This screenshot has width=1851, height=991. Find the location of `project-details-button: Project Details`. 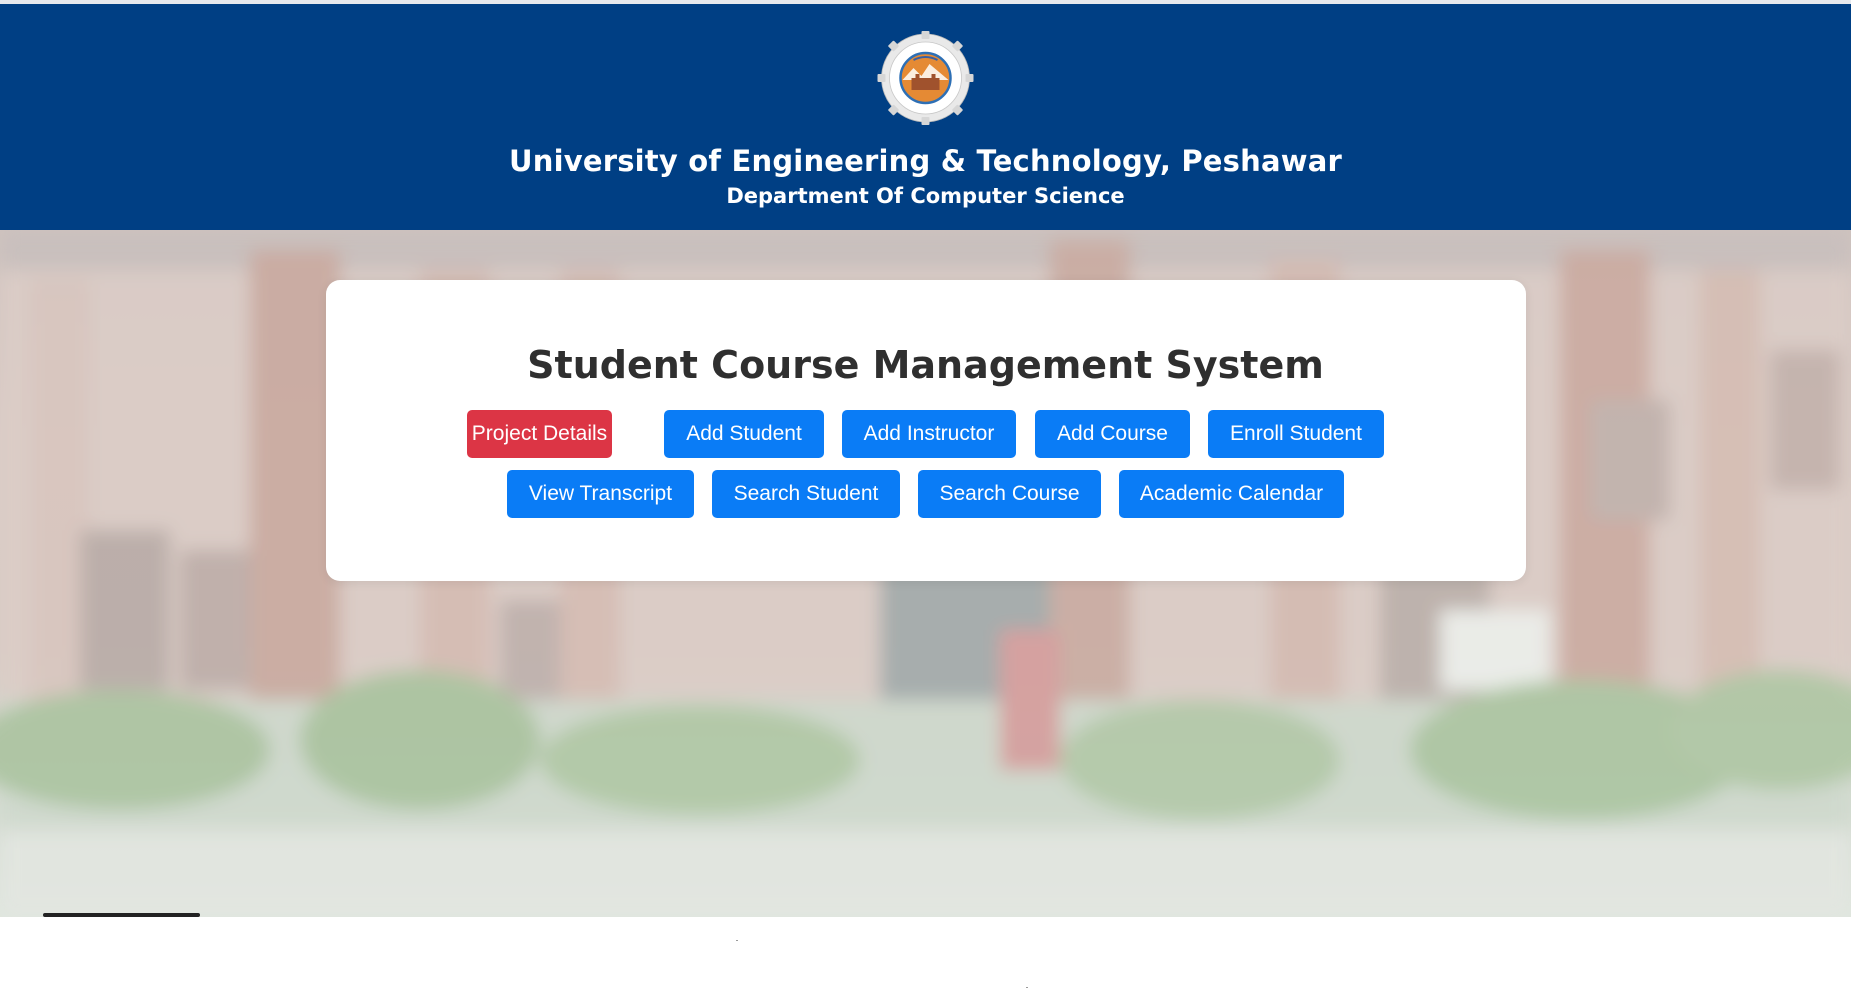

project-details-button: Project Details is located at coordinates (539, 434).